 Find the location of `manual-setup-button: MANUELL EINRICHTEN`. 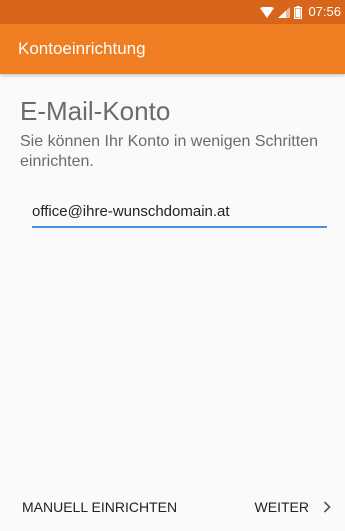

manual-setup-button: MANUELL EINRICHTEN is located at coordinates (99, 507).